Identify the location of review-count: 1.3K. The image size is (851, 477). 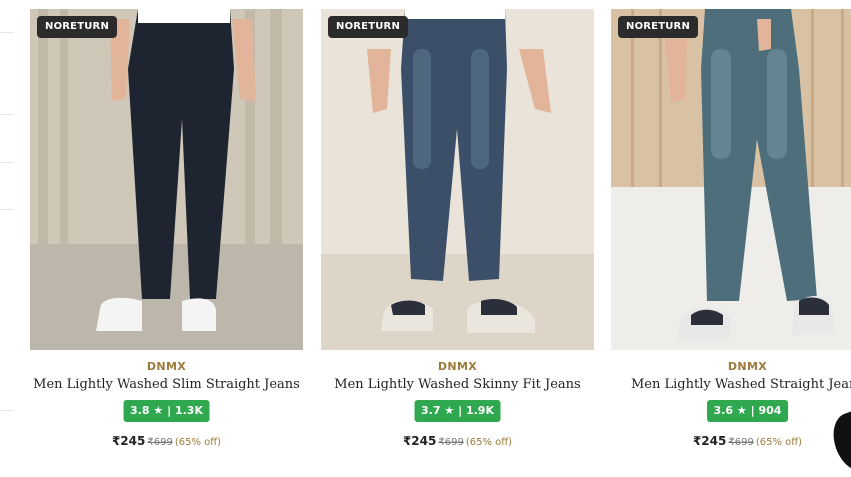
(188, 410).